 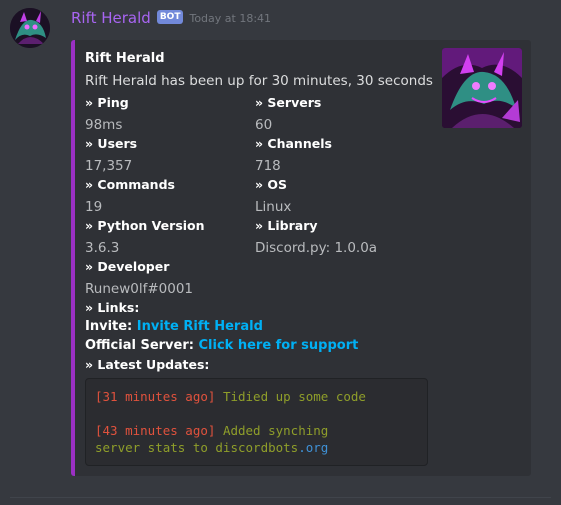 What do you see at coordinates (139, 345) in the screenshot?
I see `server-label: Official Server:` at bounding box center [139, 345].